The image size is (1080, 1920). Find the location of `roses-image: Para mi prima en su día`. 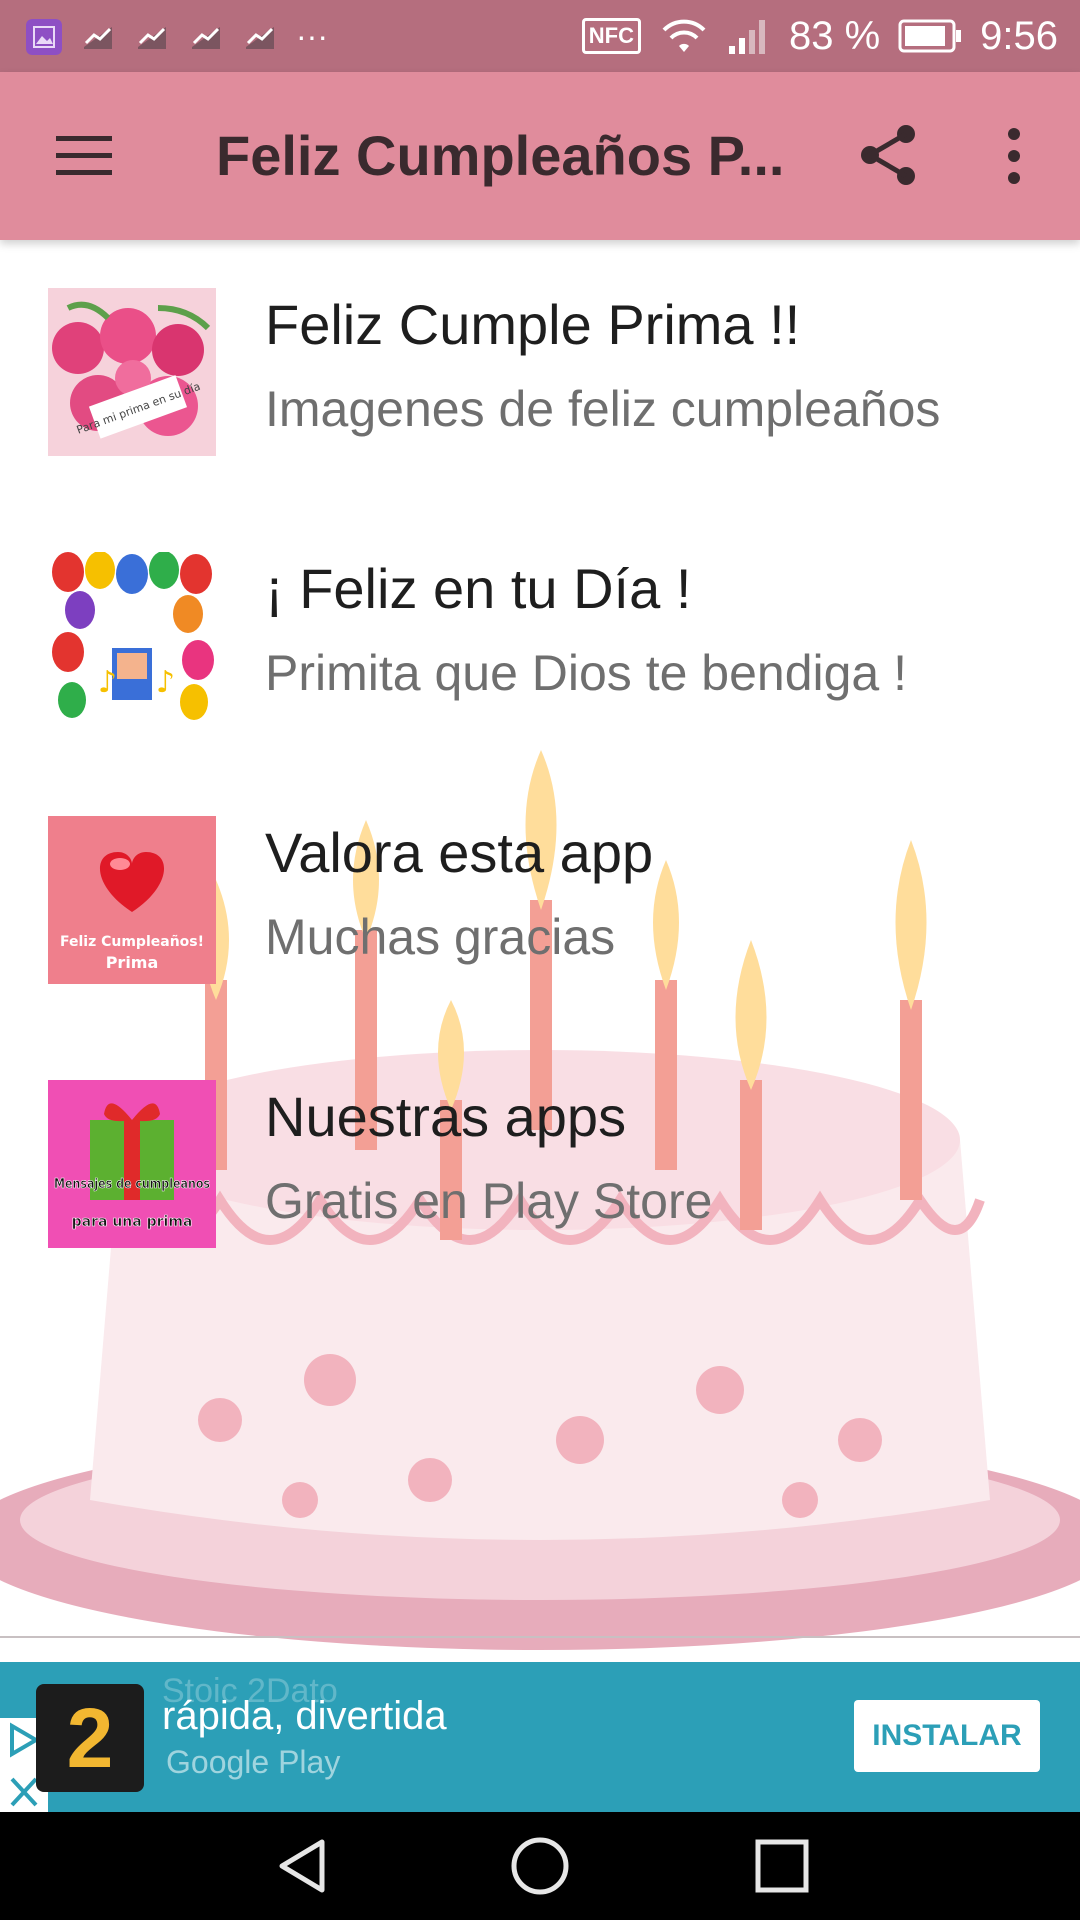

roses-image: Para mi prima en su día is located at coordinates (132, 372).